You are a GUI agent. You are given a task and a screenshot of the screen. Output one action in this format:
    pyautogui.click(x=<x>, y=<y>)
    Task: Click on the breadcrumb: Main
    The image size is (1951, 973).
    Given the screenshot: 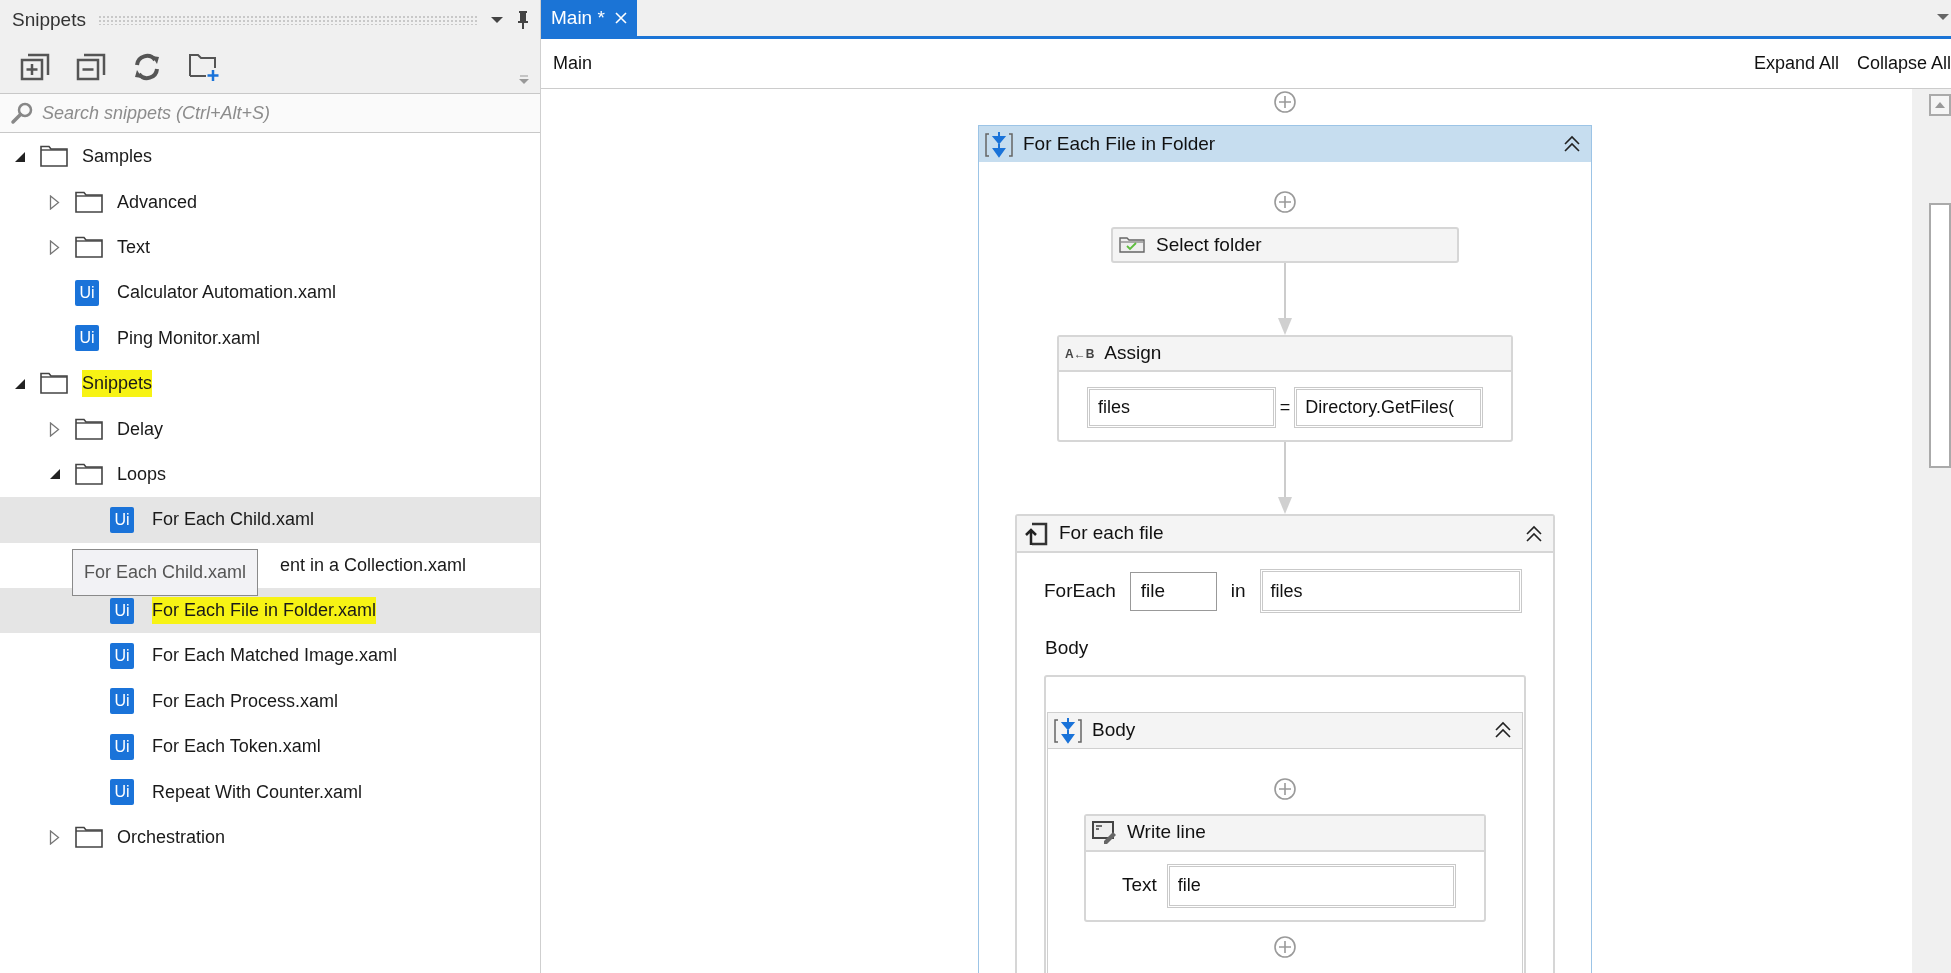 What is the action you would take?
    pyautogui.click(x=572, y=63)
    